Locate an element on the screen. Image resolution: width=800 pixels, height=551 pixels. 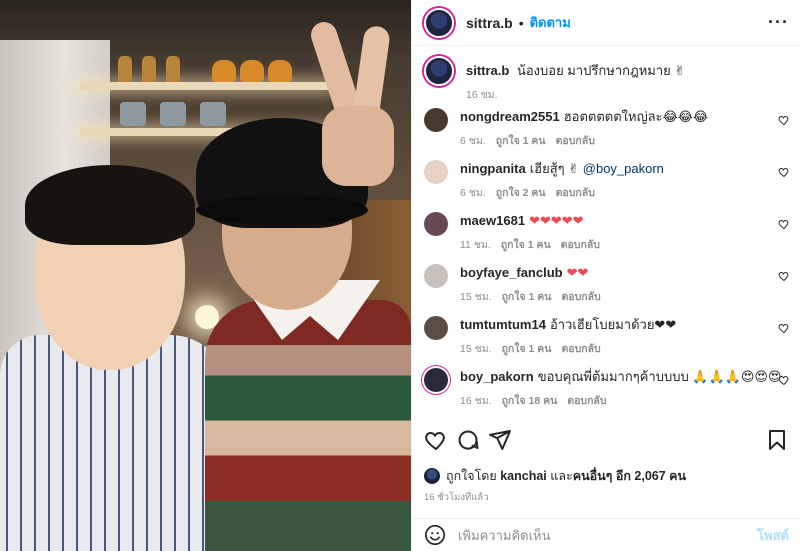
comment-likes: ถูกใจ 18 คน is located at coordinates (530, 401).